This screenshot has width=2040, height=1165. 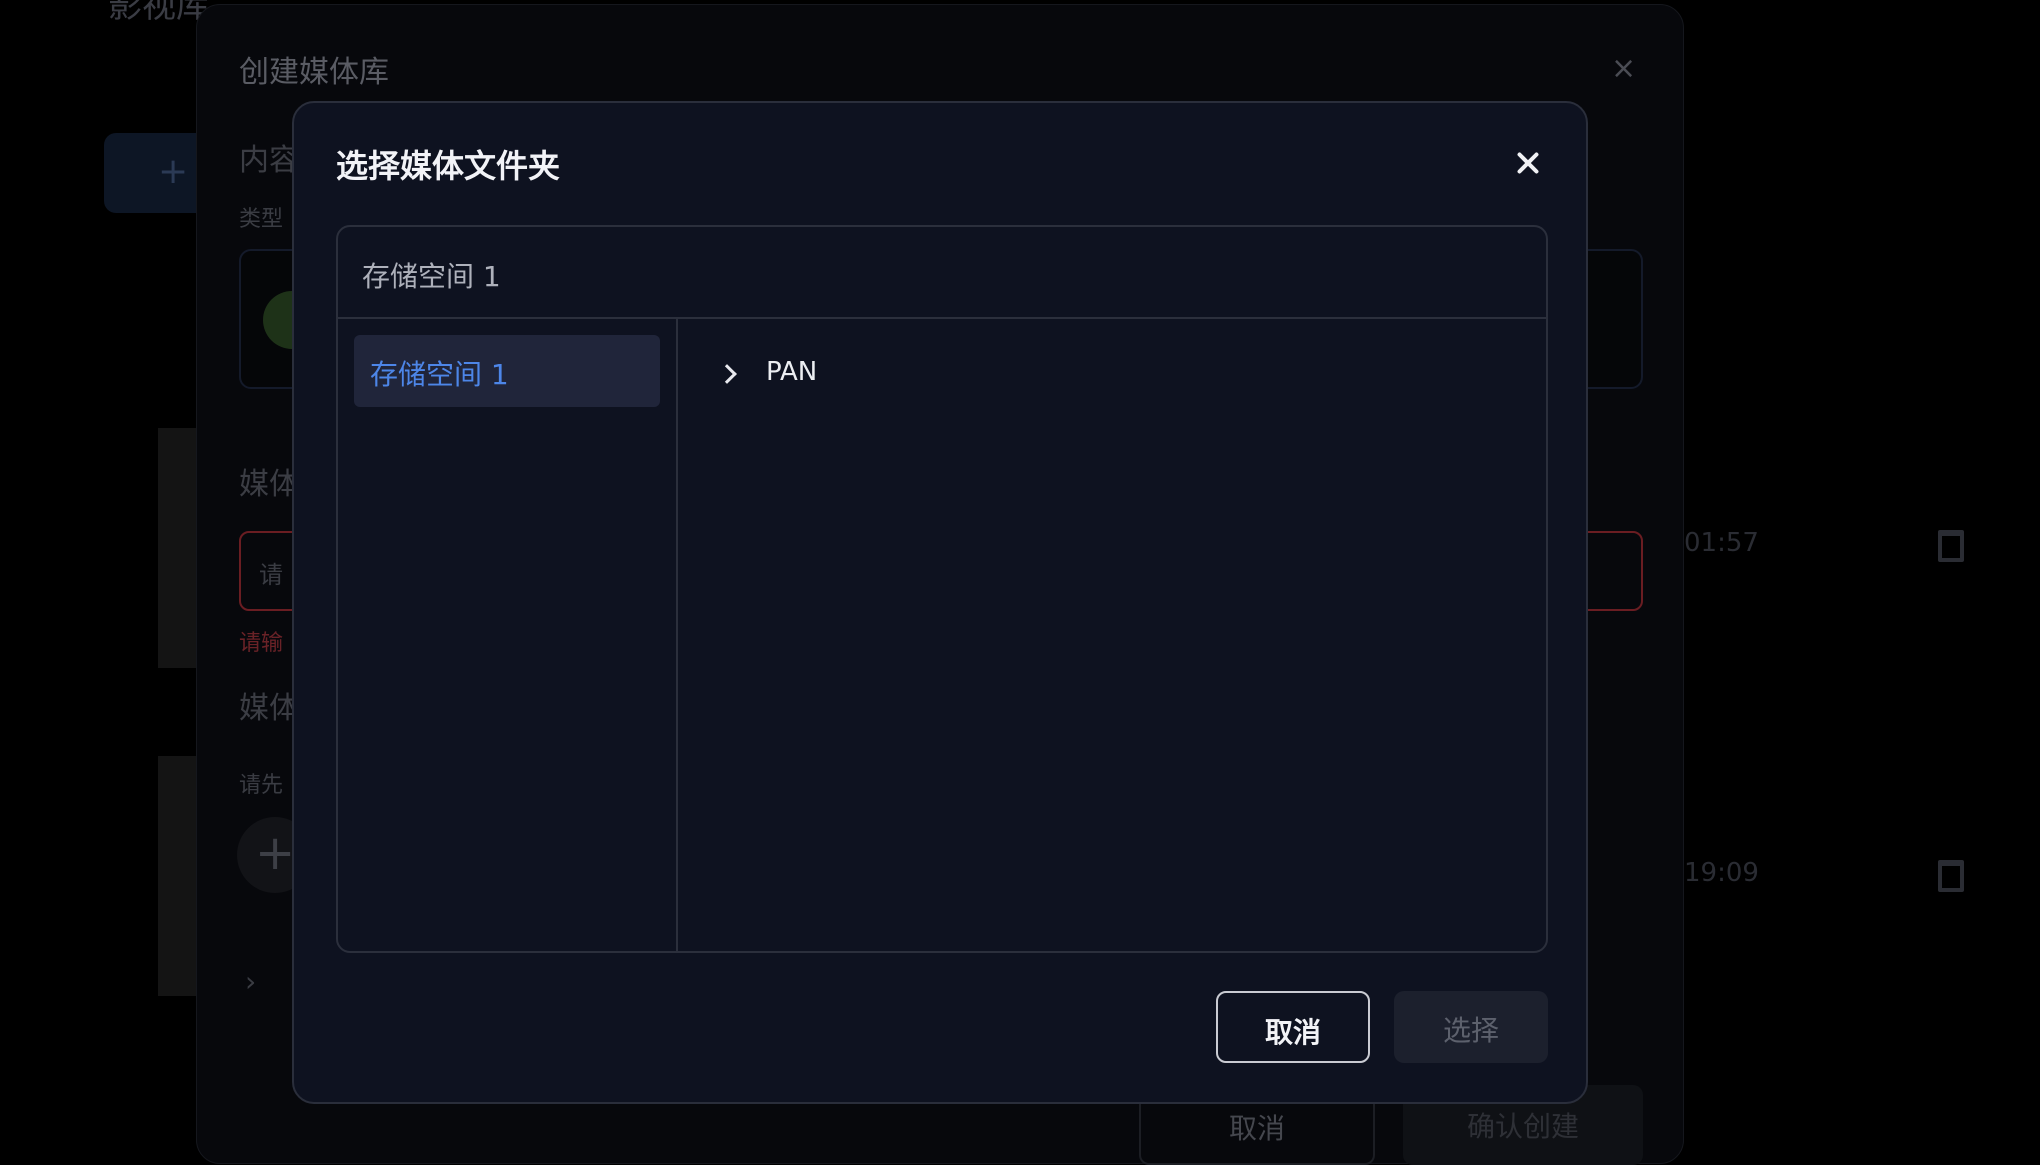 What do you see at coordinates (269, 160) in the screenshot?
I see `section-heading-content: 内容` at bounding box center [269, 160].